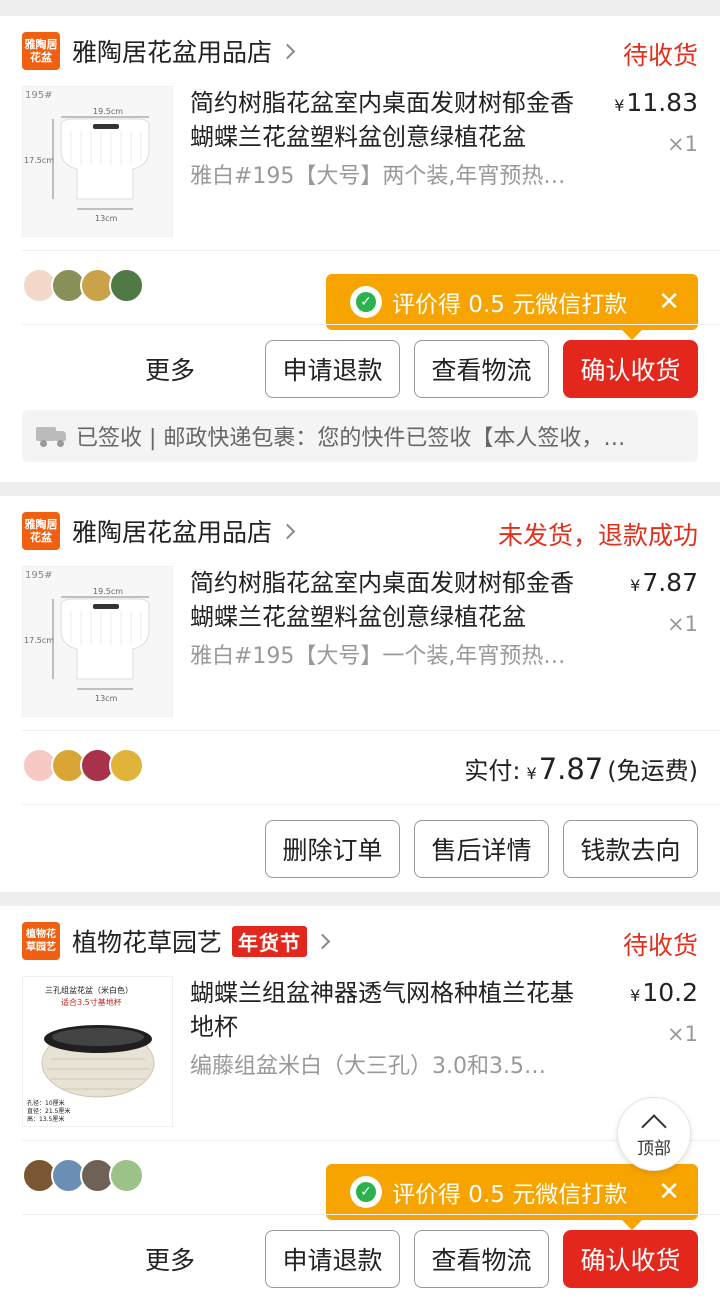 The image size is (720, 1302). What do you see at coordinates (597, 535) in the screenshot?
I see `order-status: 未发货，退款成功` at bounding box center [597, 535].